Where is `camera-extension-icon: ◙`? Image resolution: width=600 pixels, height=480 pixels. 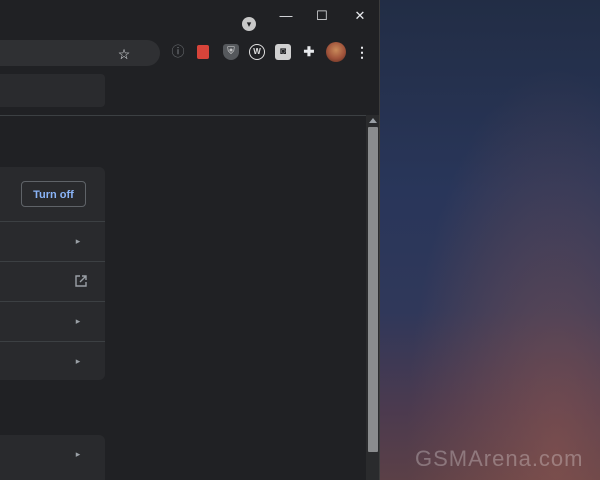
camera-extension-icon: ◙ is located at coordinates (283, 52).